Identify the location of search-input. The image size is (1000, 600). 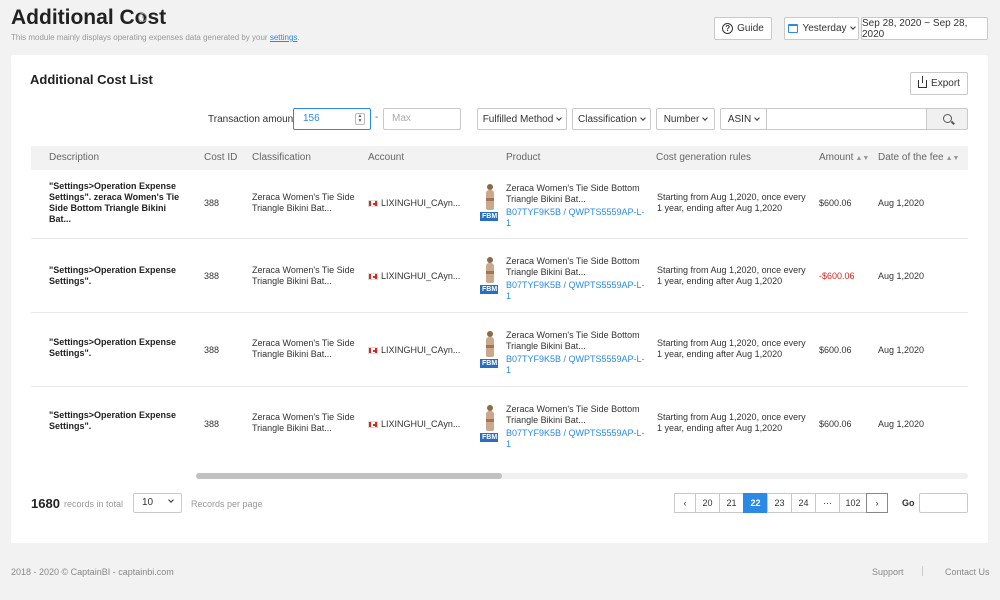
(846, 119).